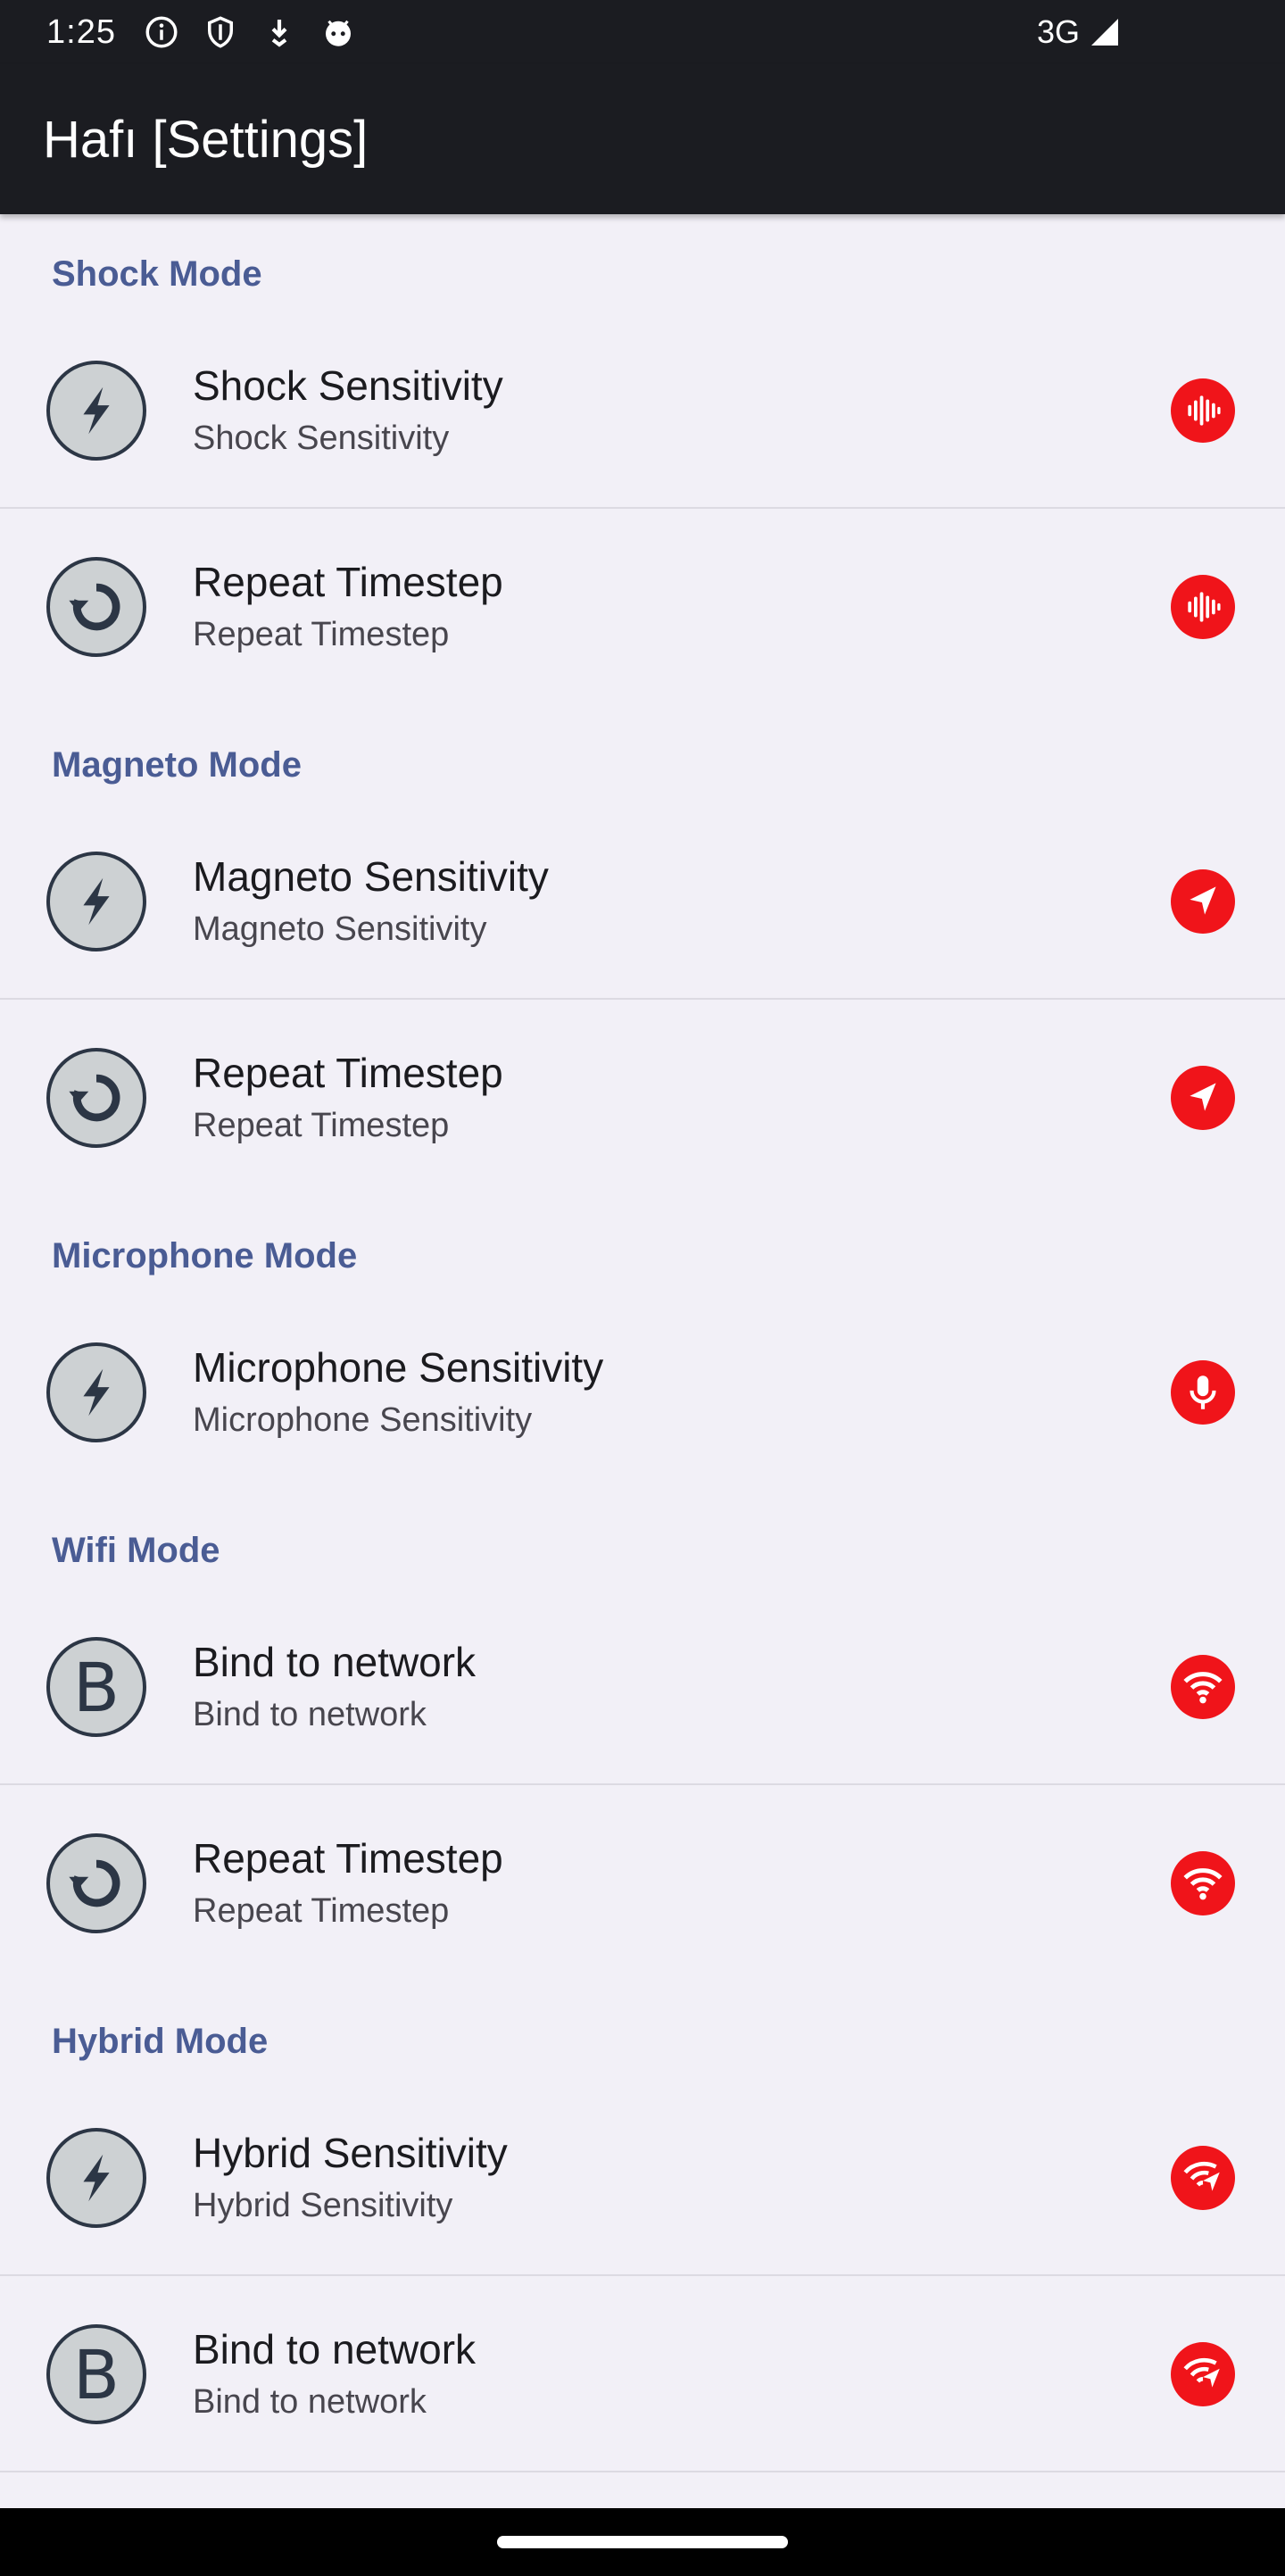 The image size is (1285, 2576). I want to click on android-face-icon, so click(338, 32).